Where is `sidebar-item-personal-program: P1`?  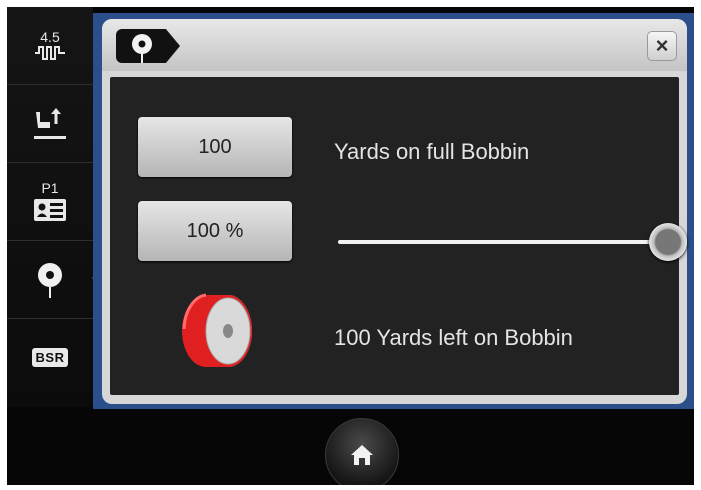
sidebar-item-personal-program: P1 is located at coordinates (50, 202).